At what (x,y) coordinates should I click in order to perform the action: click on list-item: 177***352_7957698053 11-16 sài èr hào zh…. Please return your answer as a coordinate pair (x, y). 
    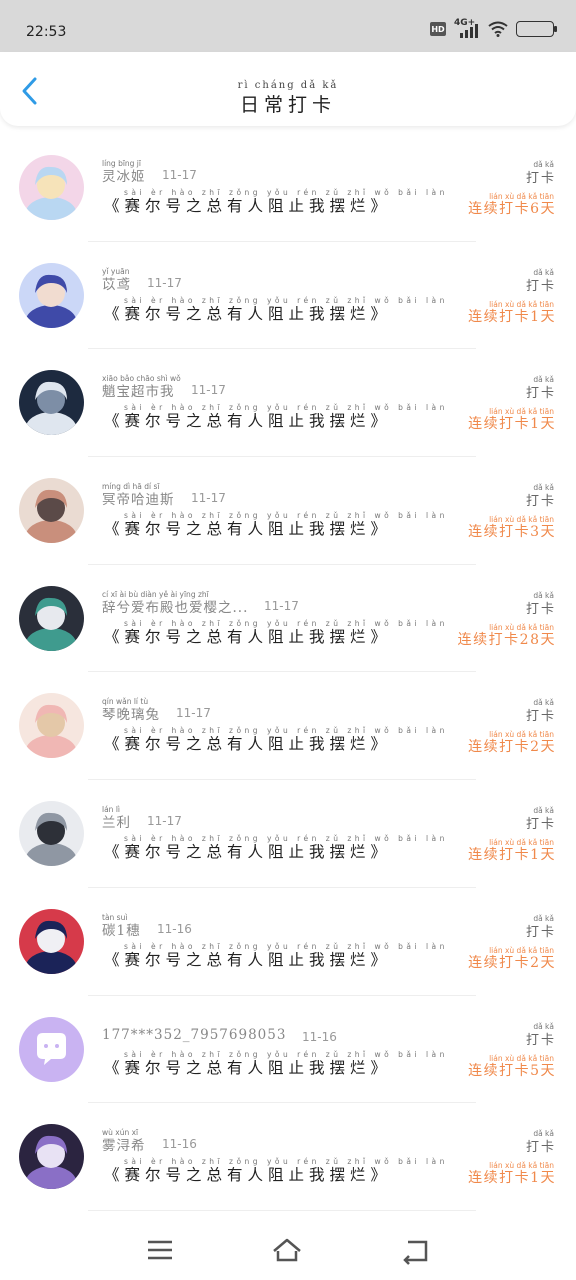
    Looking at the image, I should click on (288, 1050).